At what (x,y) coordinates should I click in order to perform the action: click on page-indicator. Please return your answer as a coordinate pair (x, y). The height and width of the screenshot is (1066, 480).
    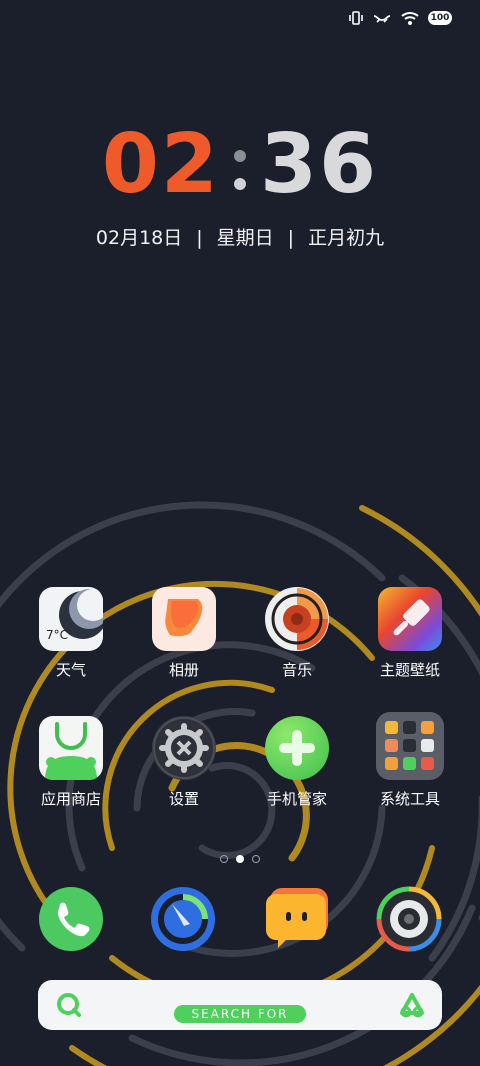
    Looking at the image, I should click on (240, 859).